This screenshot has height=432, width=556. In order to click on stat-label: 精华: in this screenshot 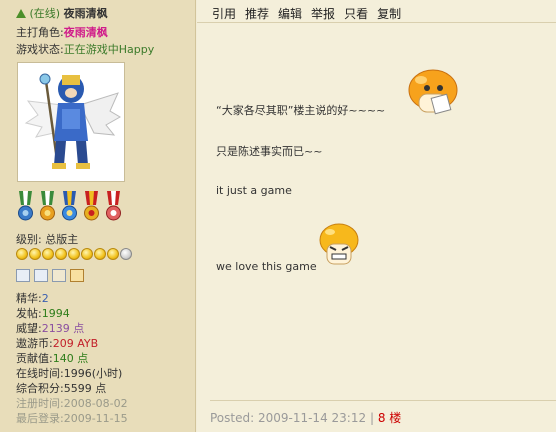, I will do `click(29, 298)`.